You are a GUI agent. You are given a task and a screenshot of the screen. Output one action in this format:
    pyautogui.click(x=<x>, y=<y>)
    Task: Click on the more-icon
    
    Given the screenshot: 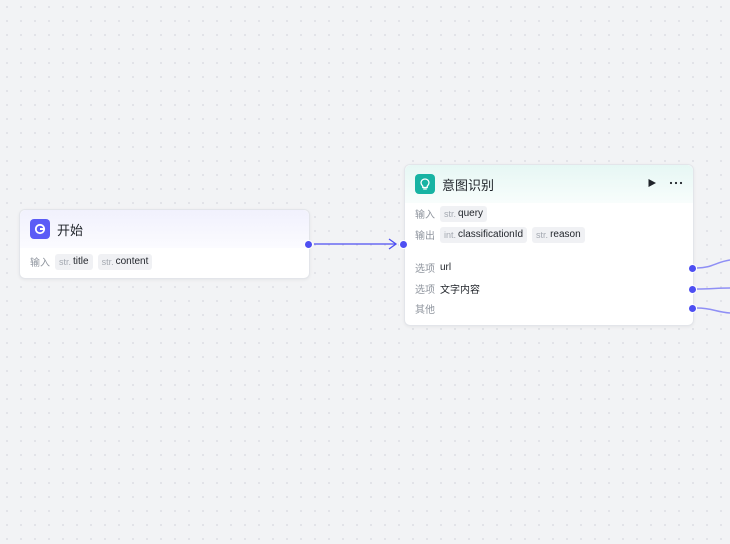 What is the action you would take?
    pyautogui.click(x=676, y=184)
    